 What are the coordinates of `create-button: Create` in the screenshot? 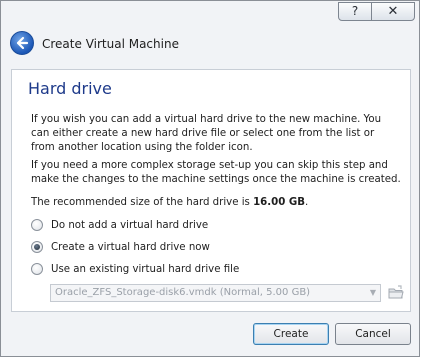 It's located at (291, 334).